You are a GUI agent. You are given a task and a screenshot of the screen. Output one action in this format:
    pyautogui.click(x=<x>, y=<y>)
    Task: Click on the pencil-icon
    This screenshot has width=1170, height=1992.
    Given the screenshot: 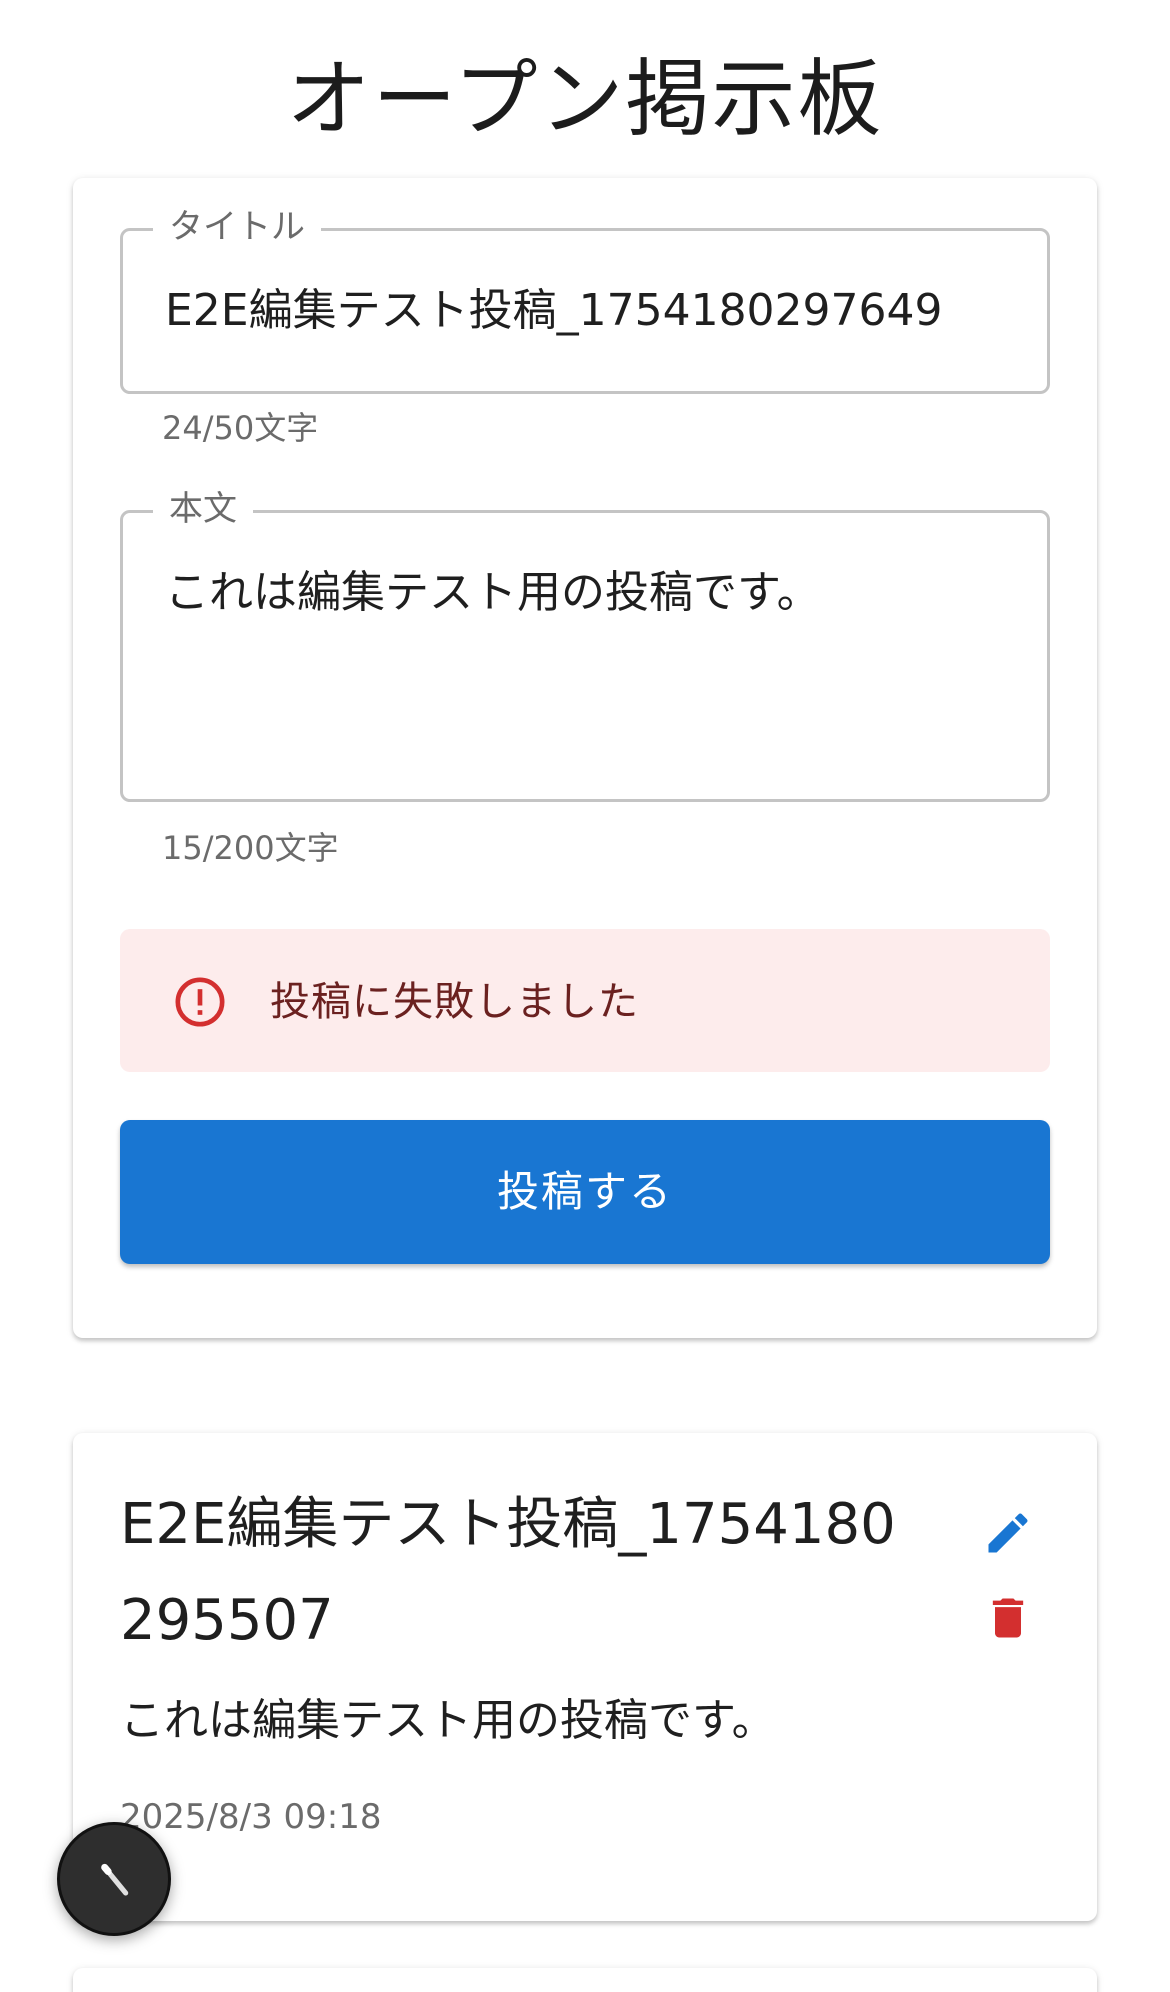 What is the action you would take?
    pyautogui.click(x=1008, y=1533)
    